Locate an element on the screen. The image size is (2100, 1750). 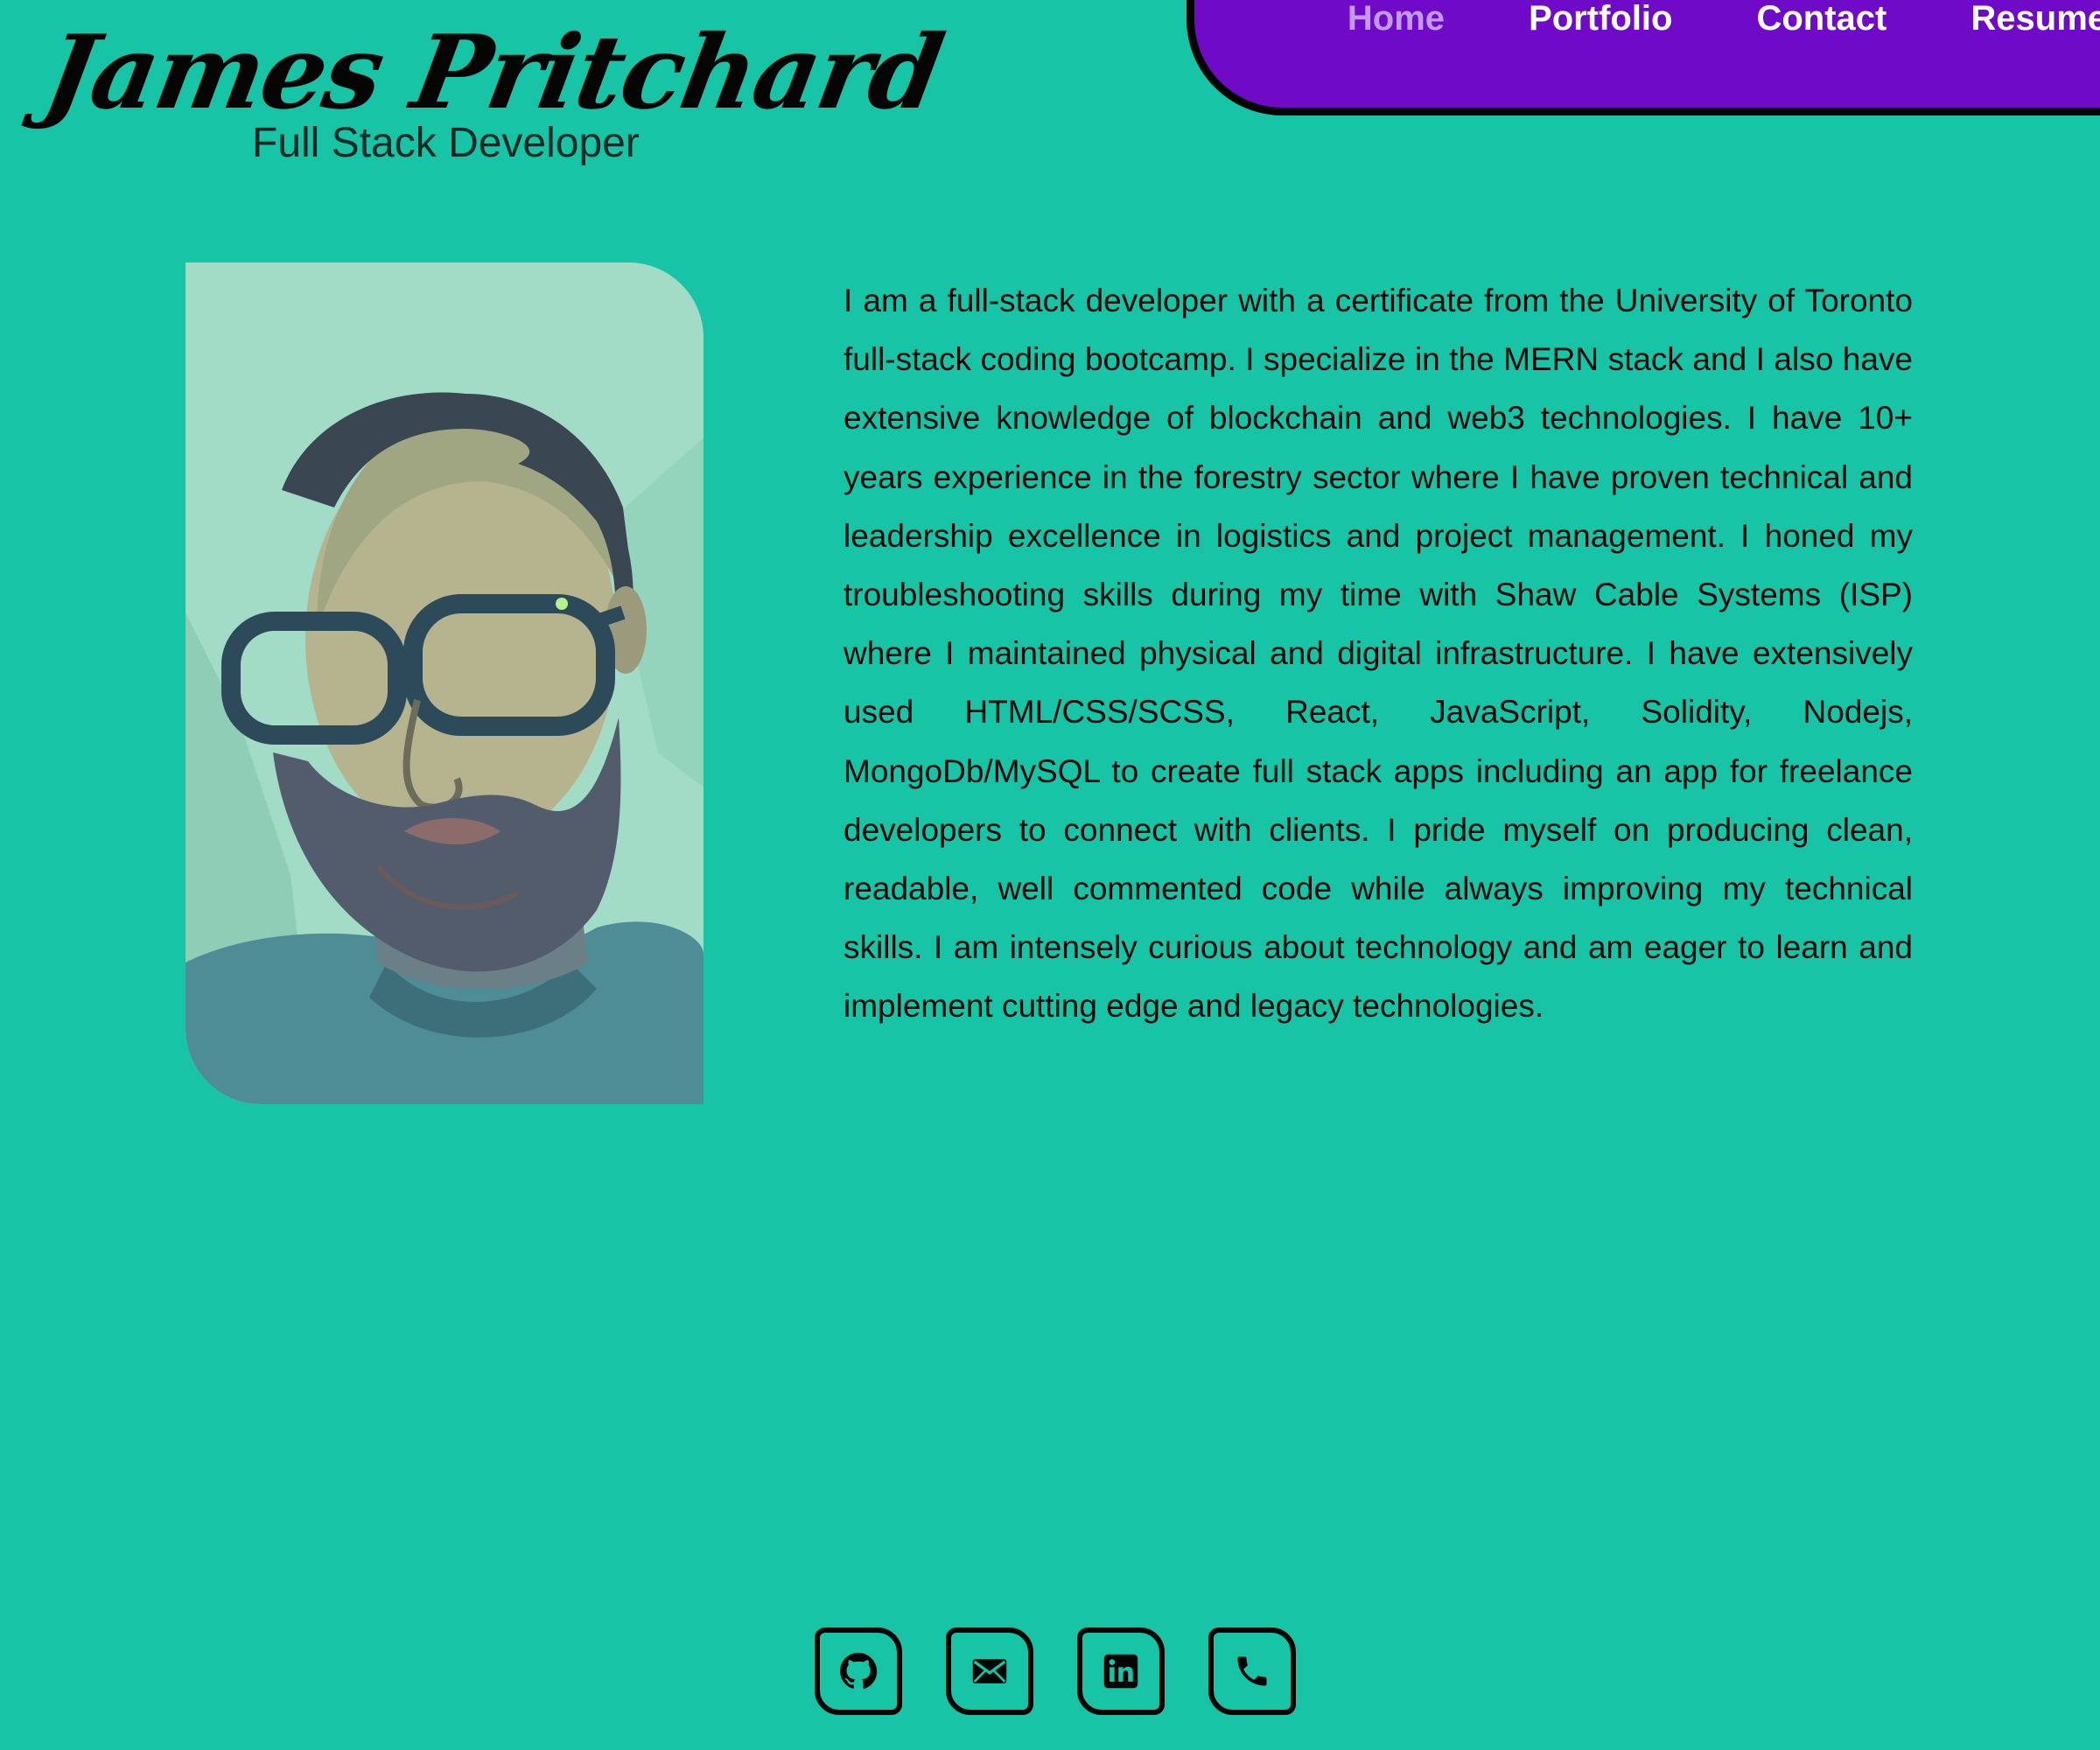
brand: James Pritchard Full Stack Developer is located at coordinates (492, 90).